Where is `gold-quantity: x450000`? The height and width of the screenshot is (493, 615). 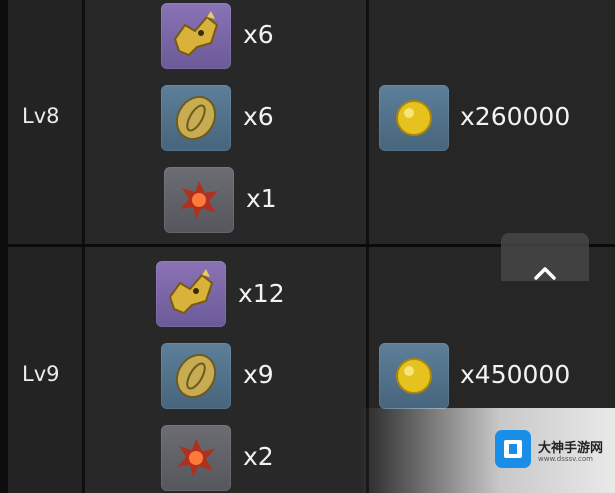
gold-quantity: x450000 is located at coordinates (515, 374).